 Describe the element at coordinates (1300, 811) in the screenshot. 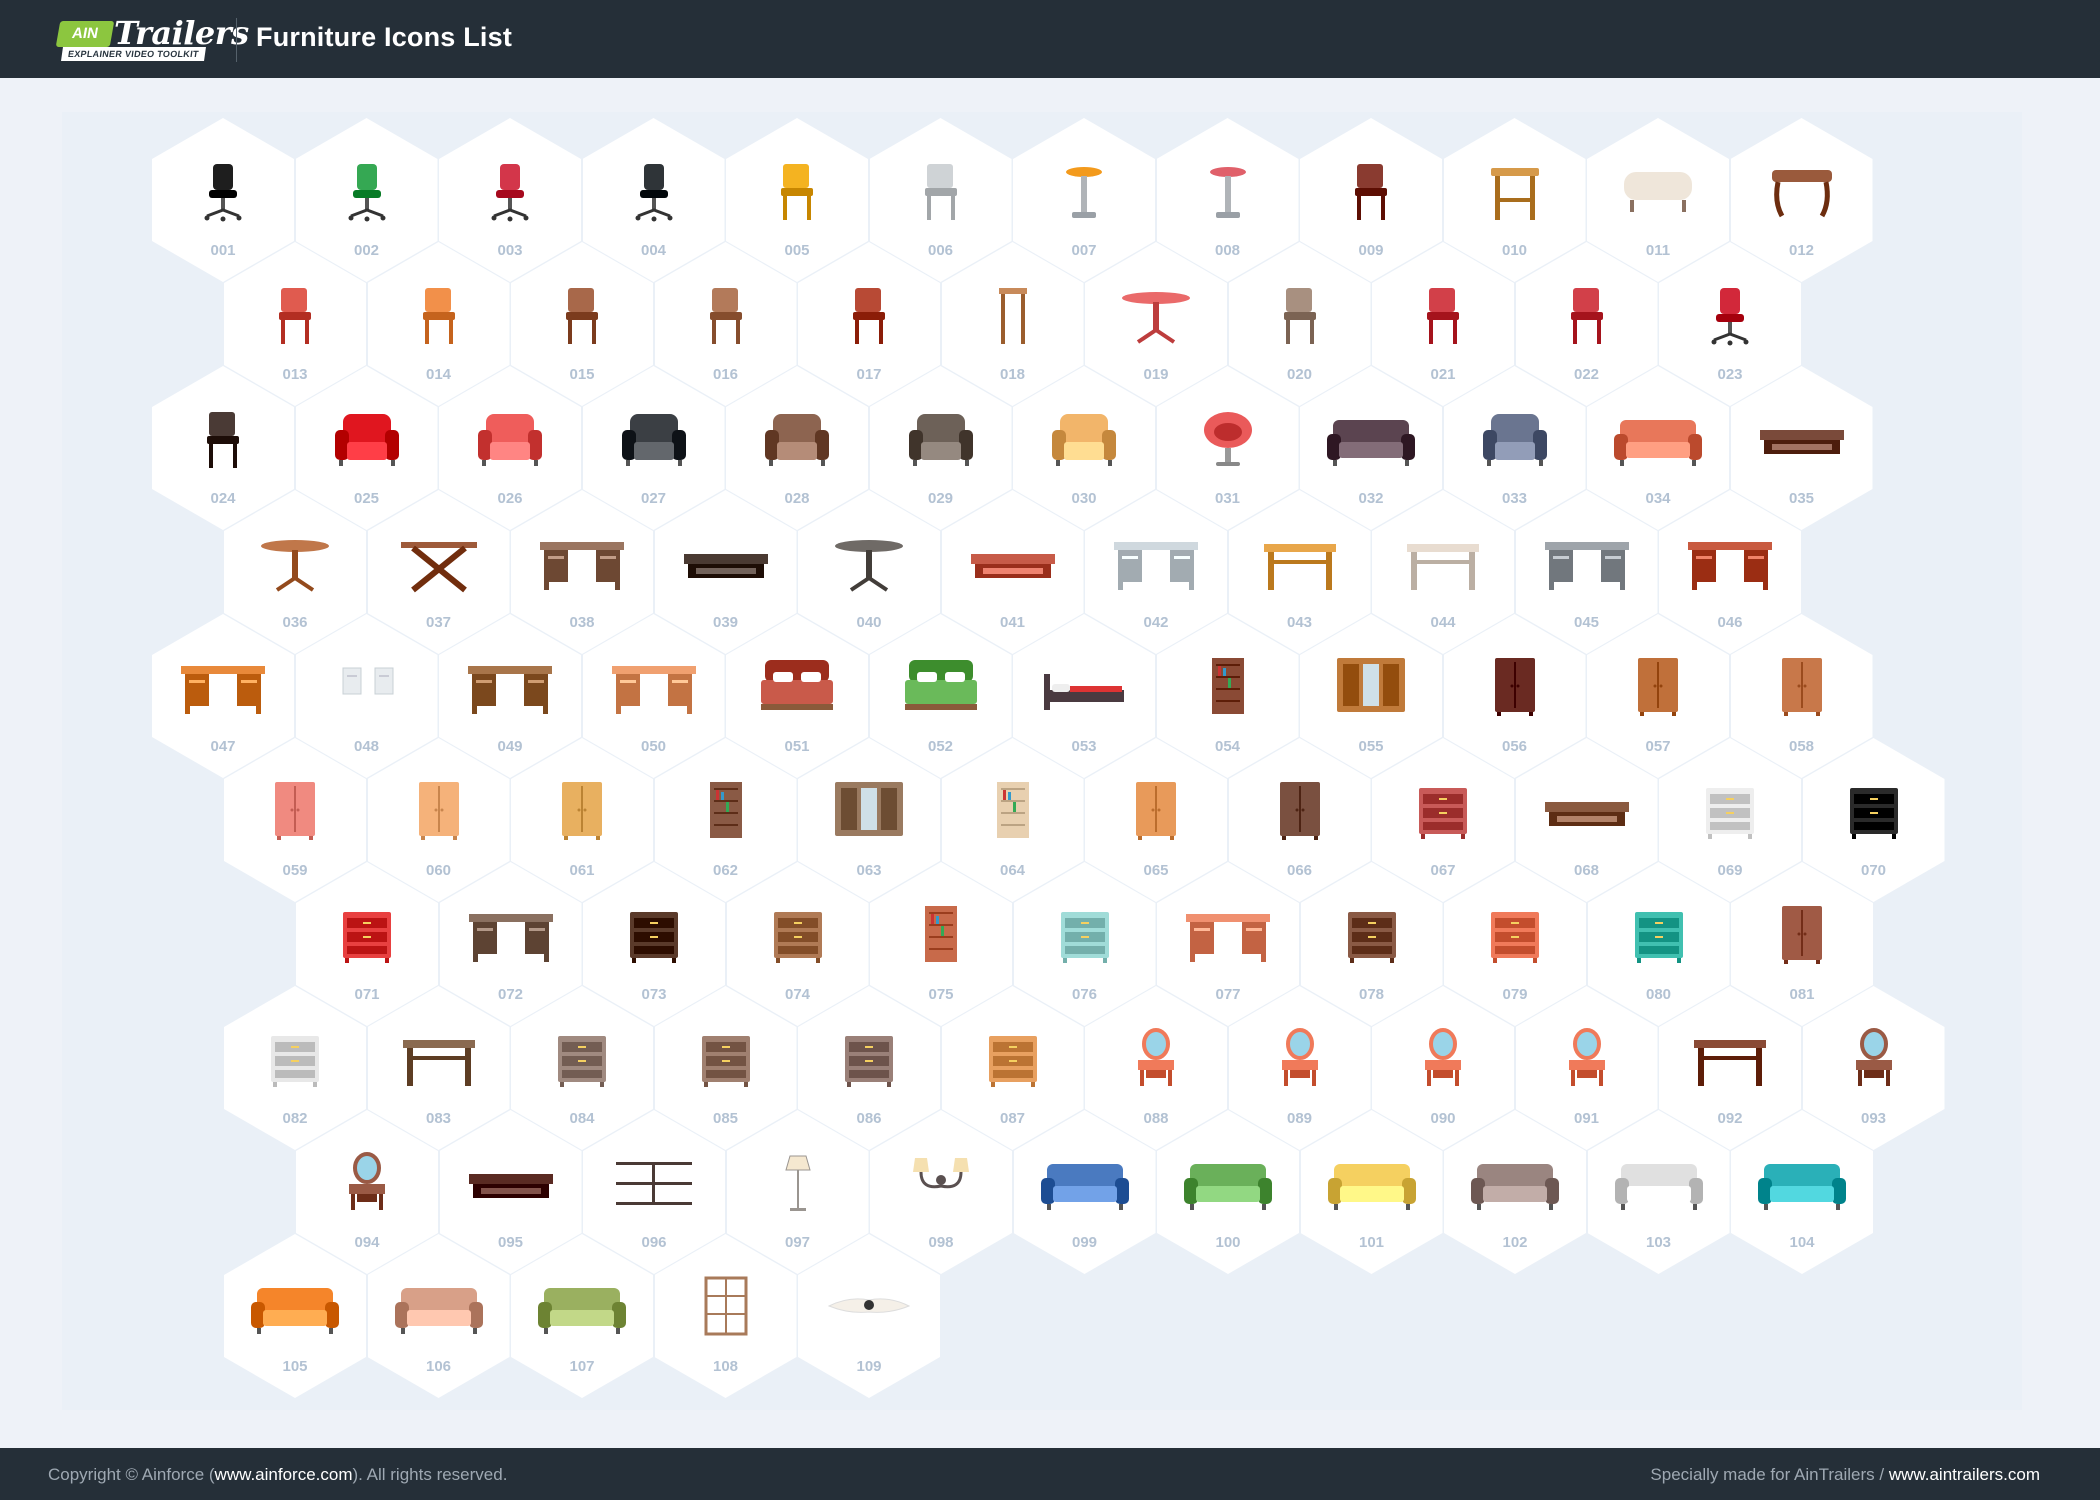

I see `china-cabinet-icon` at that location.